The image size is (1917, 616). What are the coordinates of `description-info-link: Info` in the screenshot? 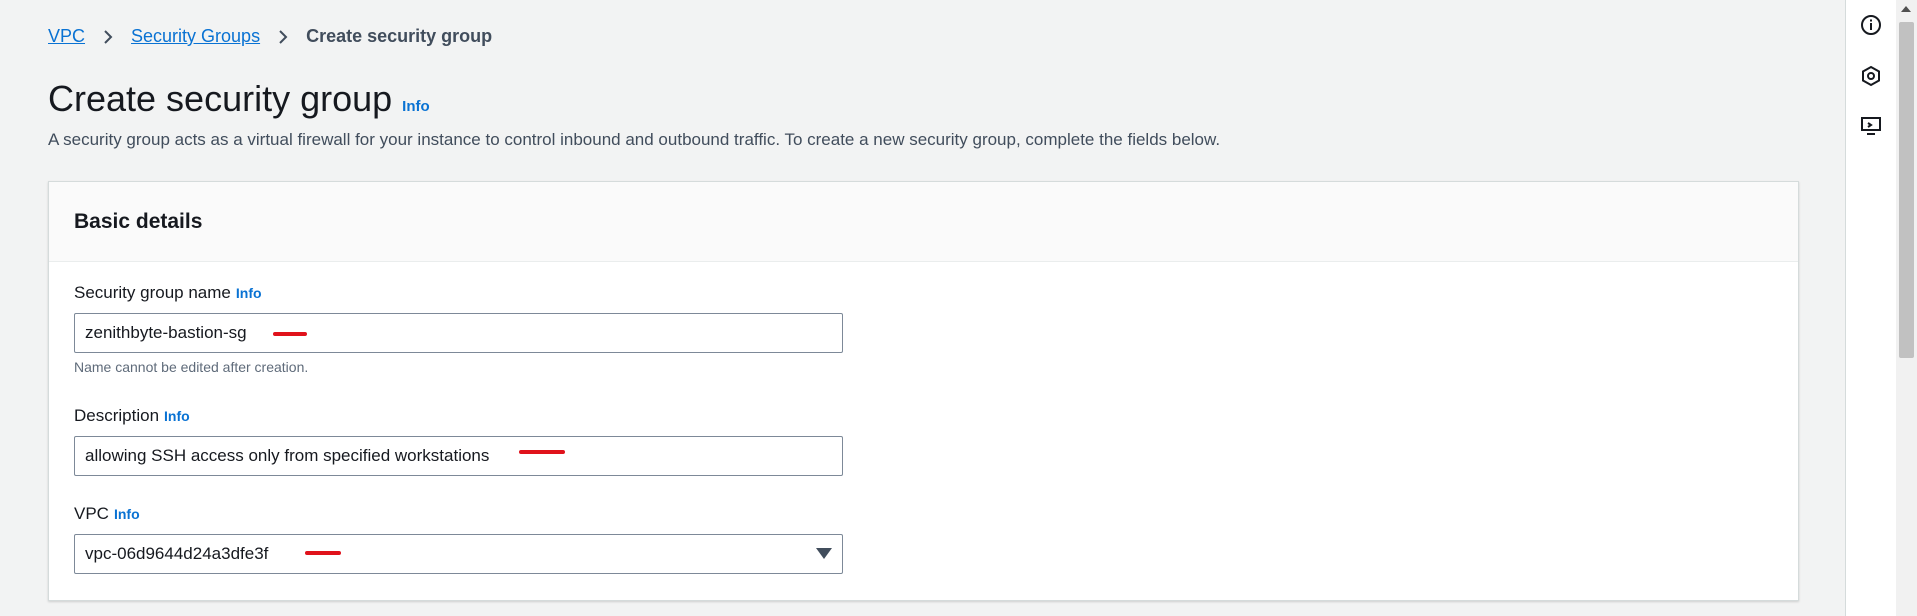 It's located at (177, 416).